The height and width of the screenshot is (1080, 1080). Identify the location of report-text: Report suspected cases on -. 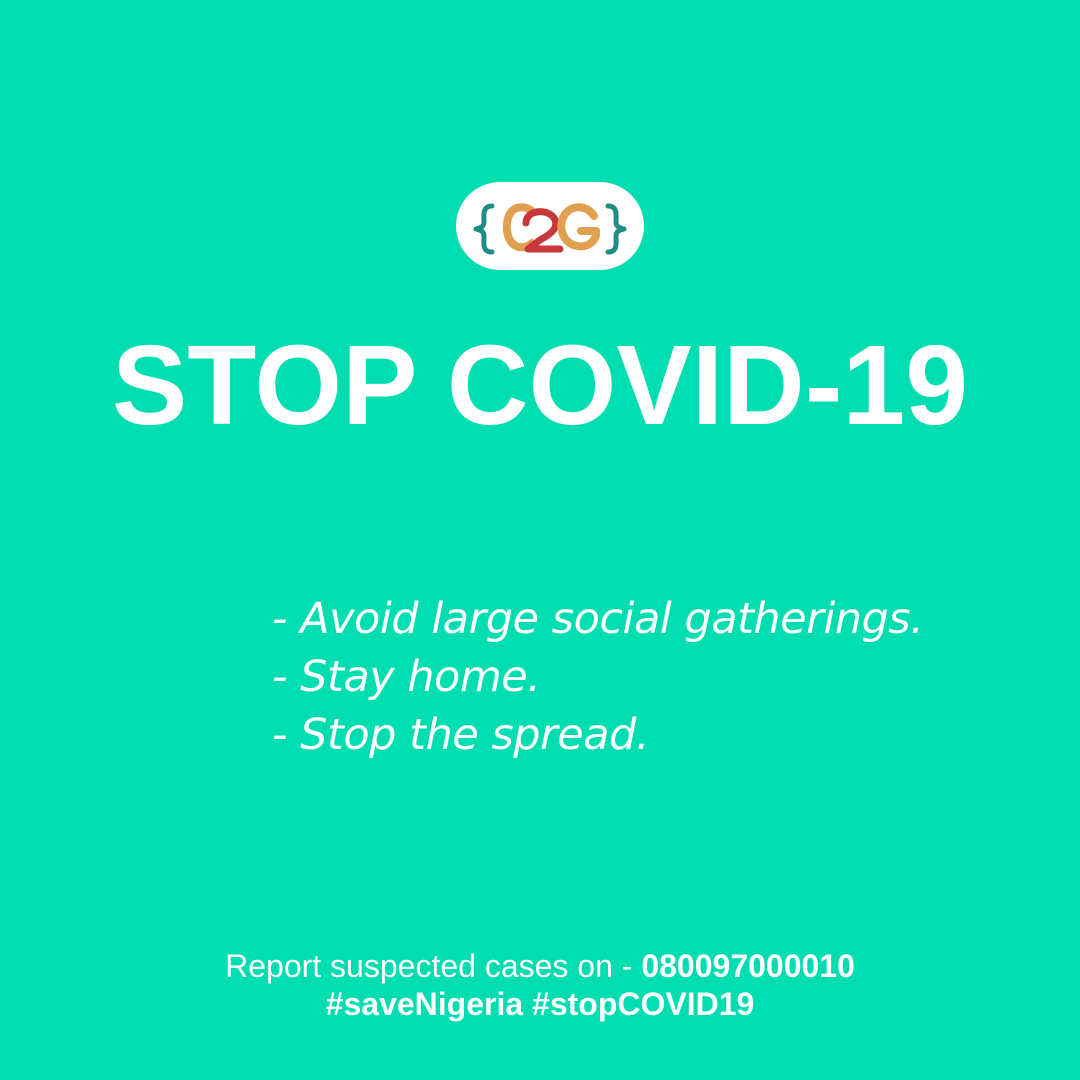
(433, 966).